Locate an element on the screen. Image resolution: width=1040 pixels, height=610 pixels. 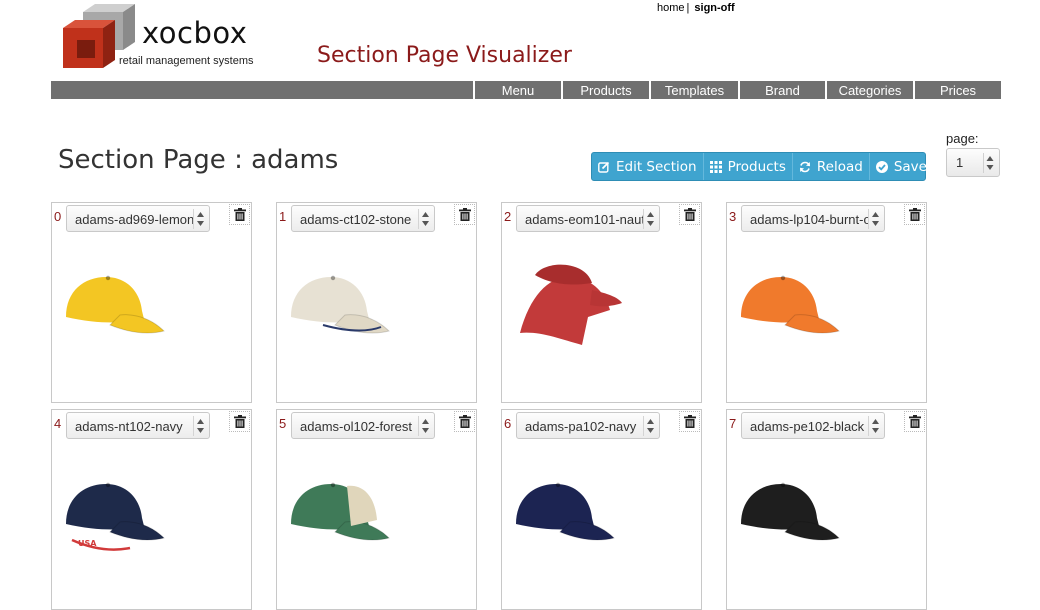
cap-red-flap-icon is located at coordinates (571, 304).